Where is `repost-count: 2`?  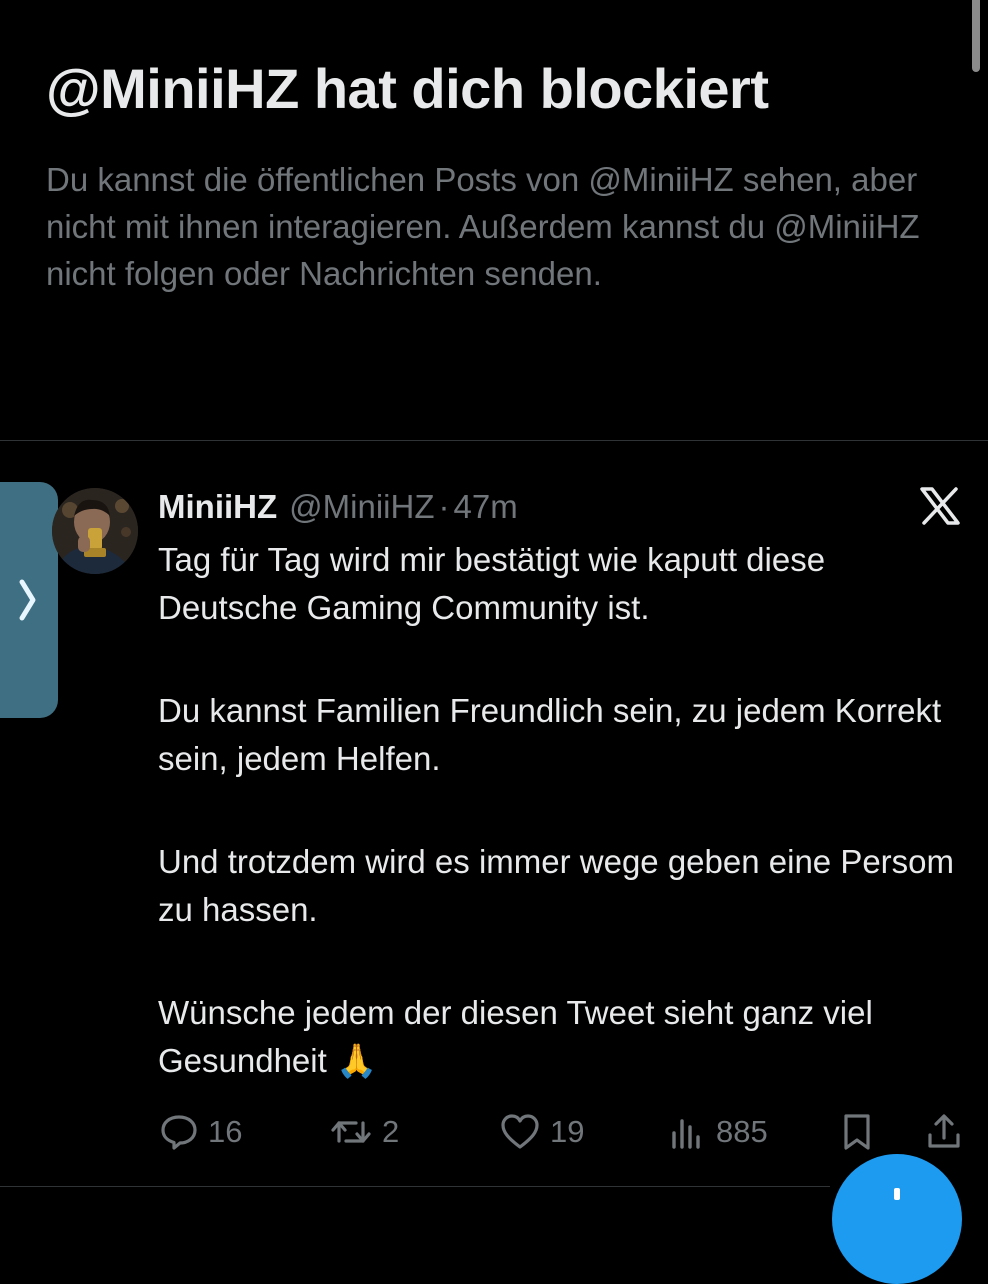 repost-count: 2 is located at coordinates (391, 1131).